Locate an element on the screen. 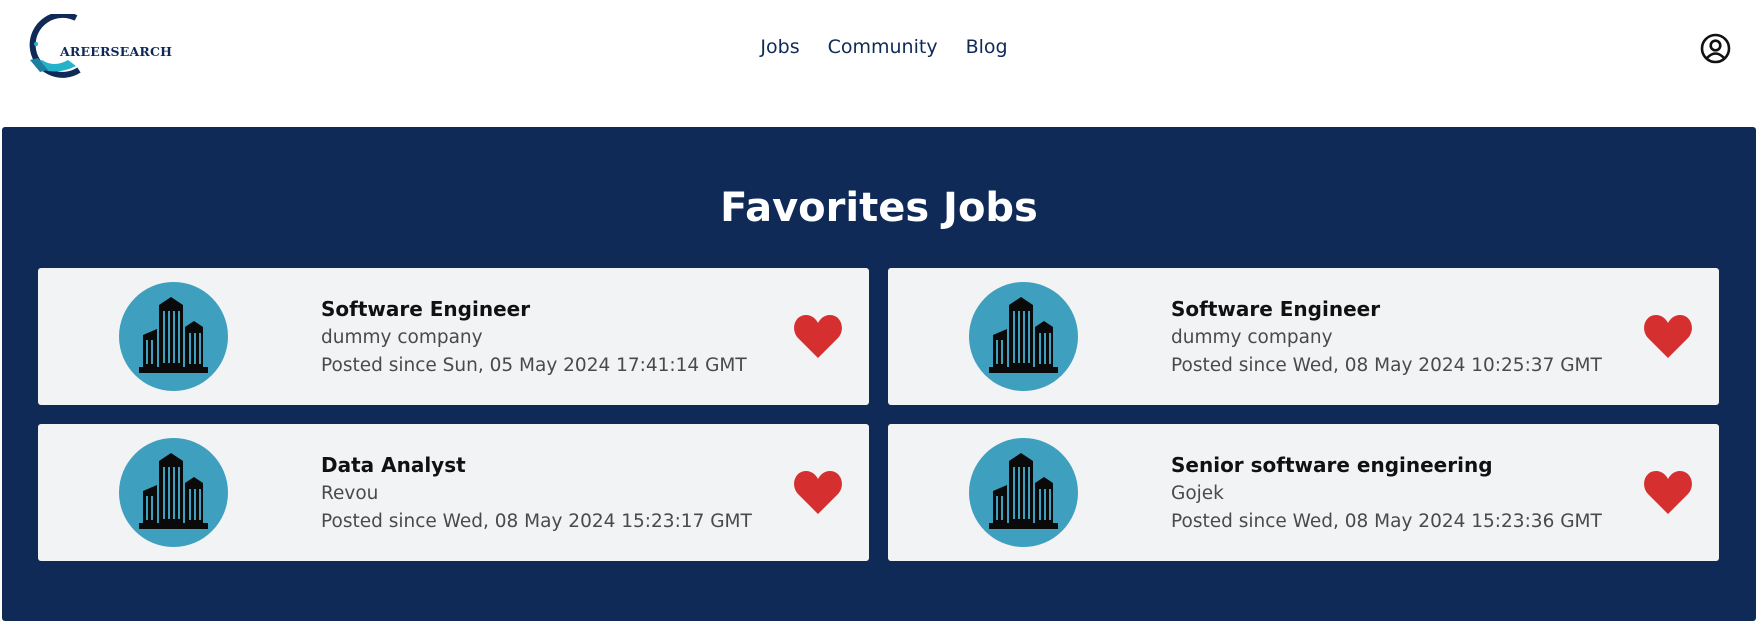 The height and width of the screenshot is (621, 1758). page-title: Favorites Jobs is located at coordinates (879, 208).